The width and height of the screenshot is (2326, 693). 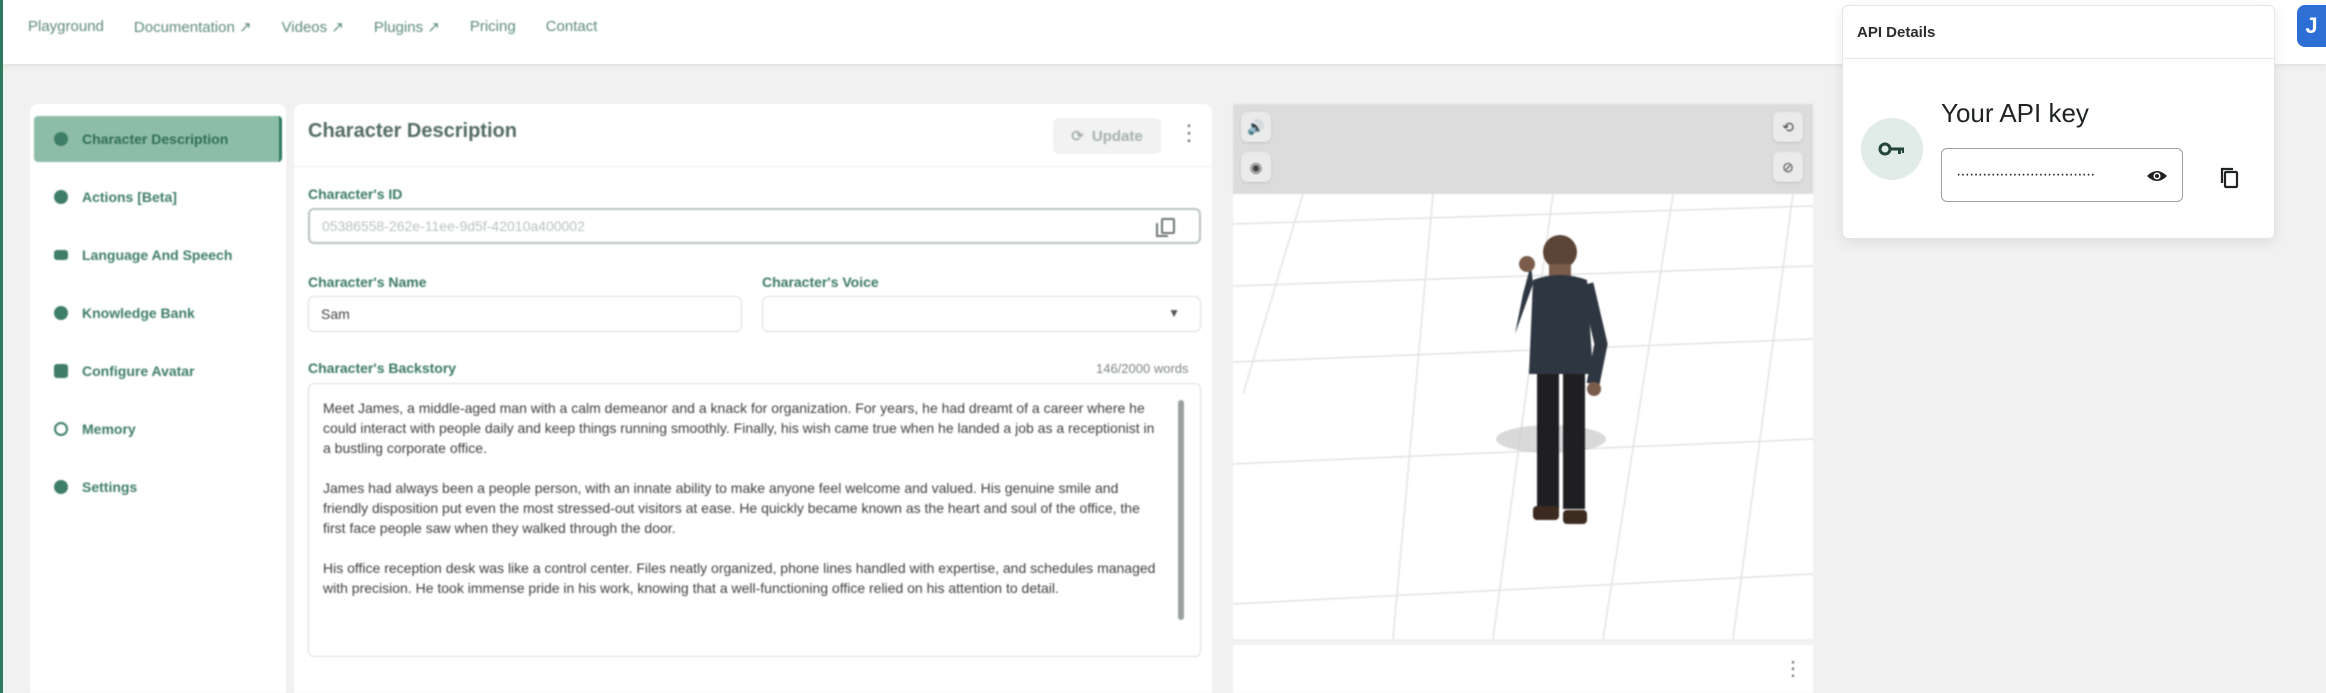 What do you see at coordinates (1165, 227) in the screenshot?
I see `copy-id-icon` at bounding box center [1165, 227].